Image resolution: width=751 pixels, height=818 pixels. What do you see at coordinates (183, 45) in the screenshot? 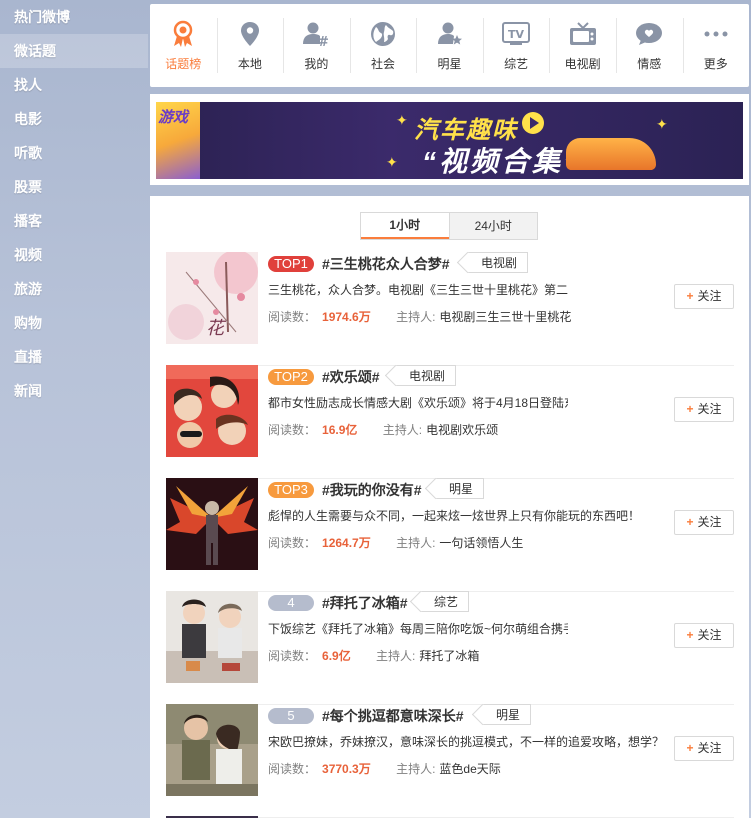
I see `tab-topic-rank: 话题榜` at bounding box center [183, 45].